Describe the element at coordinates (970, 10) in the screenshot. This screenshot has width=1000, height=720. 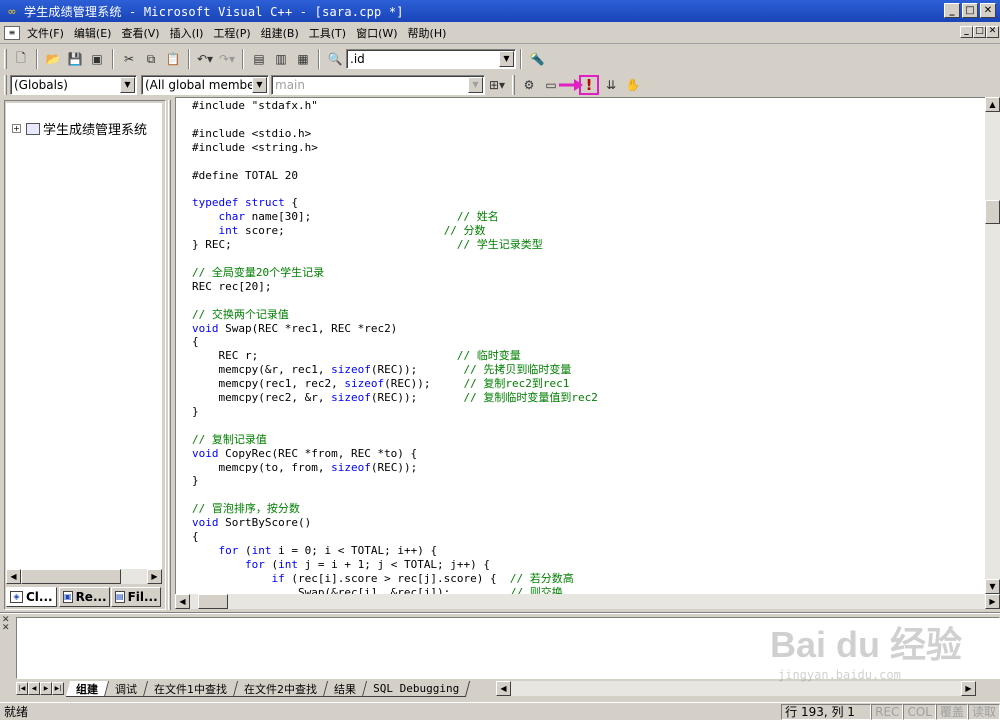
I see `maximize-button: □` at that location.